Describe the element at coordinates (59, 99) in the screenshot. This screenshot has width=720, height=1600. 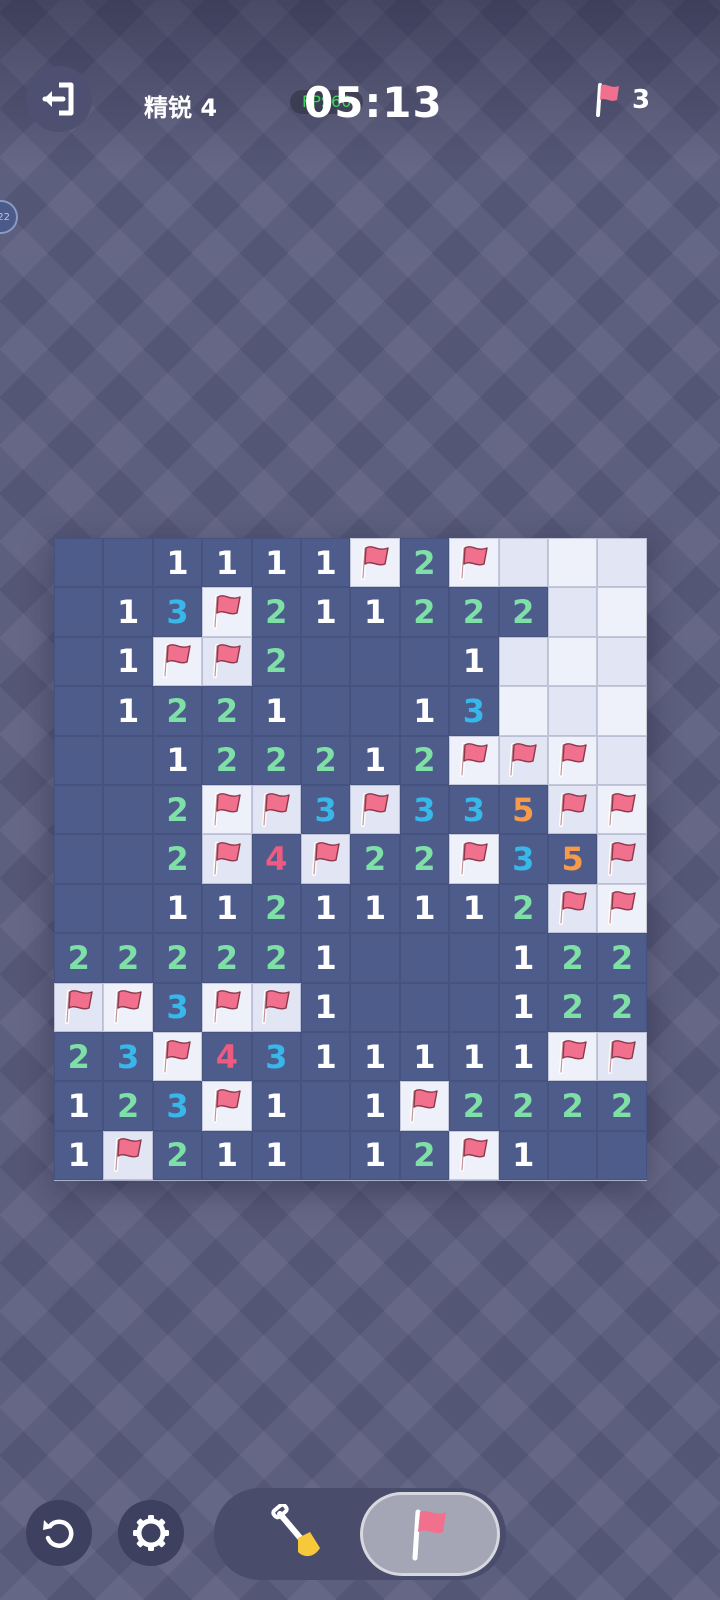
I see `exit-button` at that location.